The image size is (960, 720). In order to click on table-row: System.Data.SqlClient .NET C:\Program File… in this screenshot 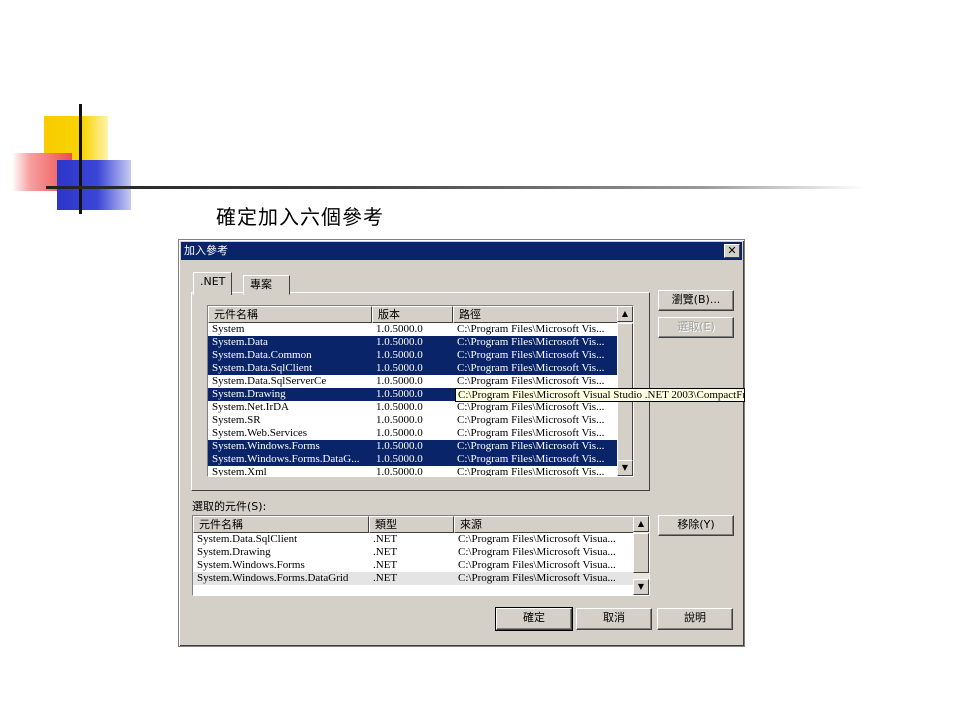, I will do `click(414, 539)`.